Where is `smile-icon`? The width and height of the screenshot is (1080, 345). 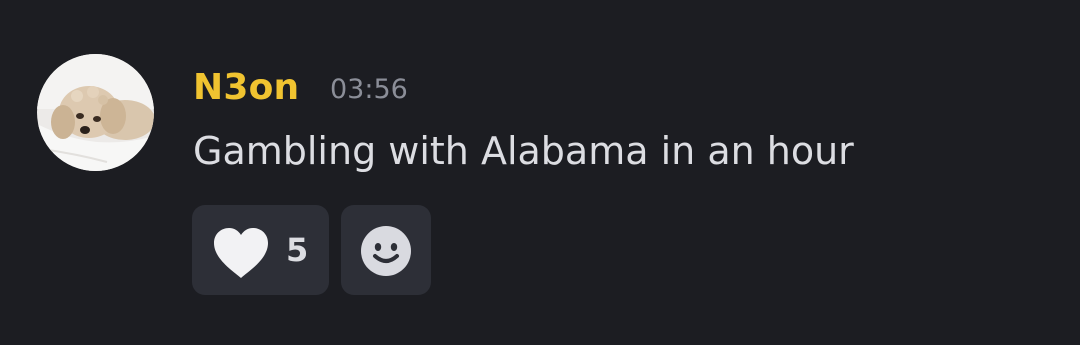 smile-icon is located at coordinates (386, 251).